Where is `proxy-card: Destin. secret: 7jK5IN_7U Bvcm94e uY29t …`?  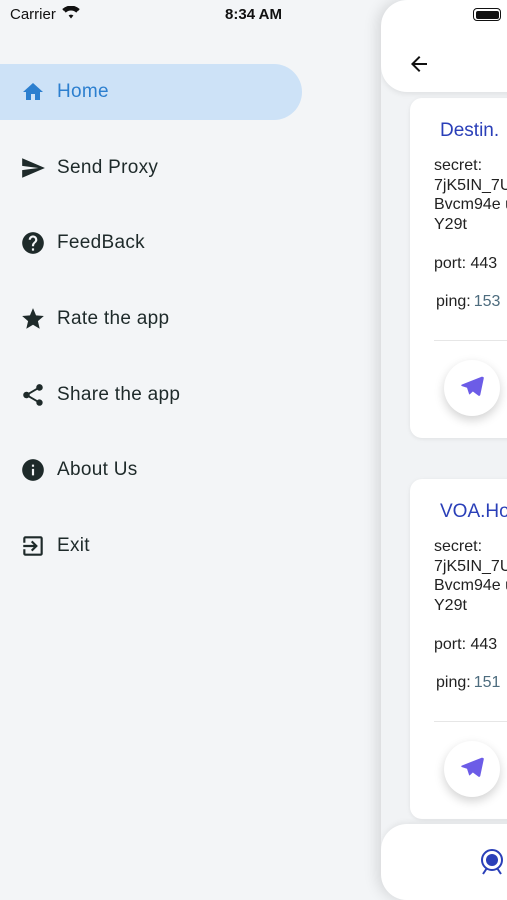 proxy-card: Destin. secret: 7jK5IN_7U Bvcm94e uY29t … is located at coordinates (458, 268).